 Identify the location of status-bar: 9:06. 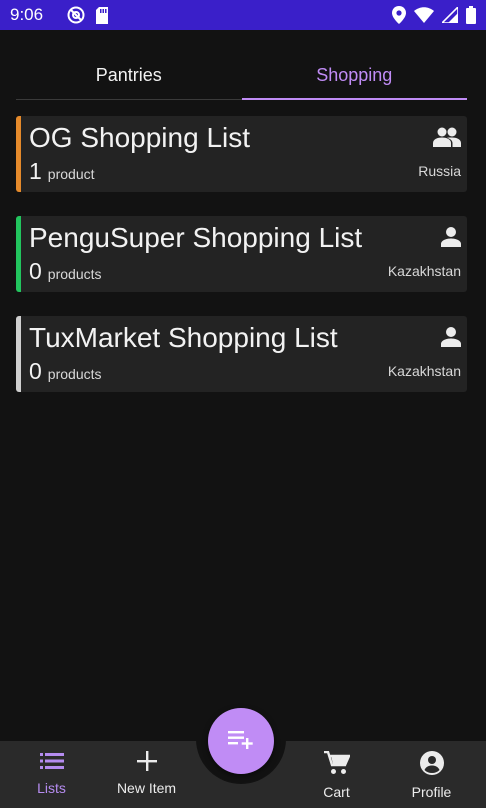
(243, 15).